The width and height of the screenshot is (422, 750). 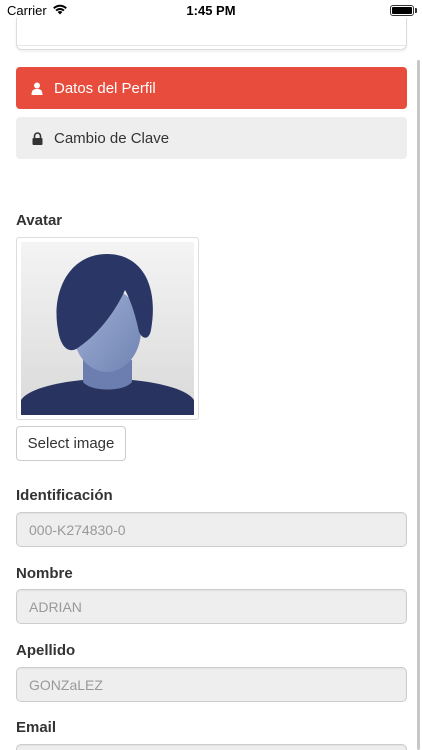 I want to click on email-label: Email, so click(x=36, y=727).